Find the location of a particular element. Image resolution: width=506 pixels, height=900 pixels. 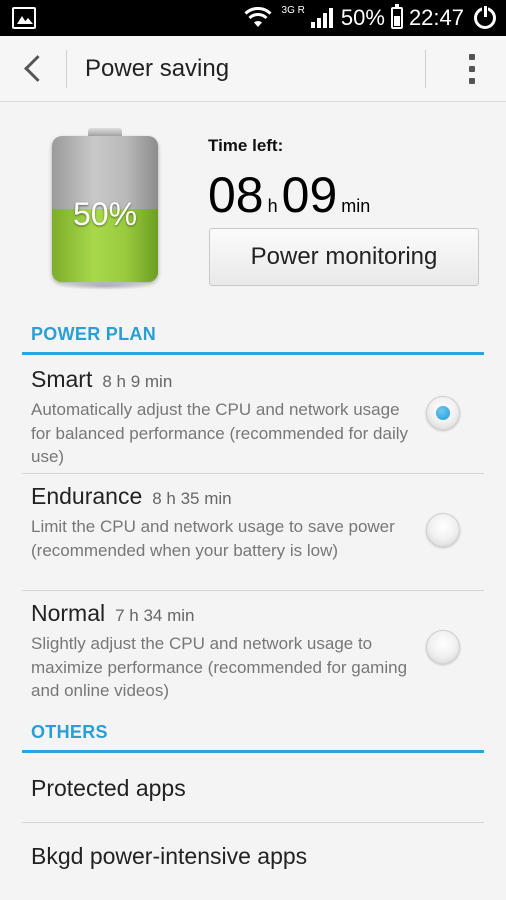

plan-header: Endurance 8 h 35 min is located at coordinates (131, 496).